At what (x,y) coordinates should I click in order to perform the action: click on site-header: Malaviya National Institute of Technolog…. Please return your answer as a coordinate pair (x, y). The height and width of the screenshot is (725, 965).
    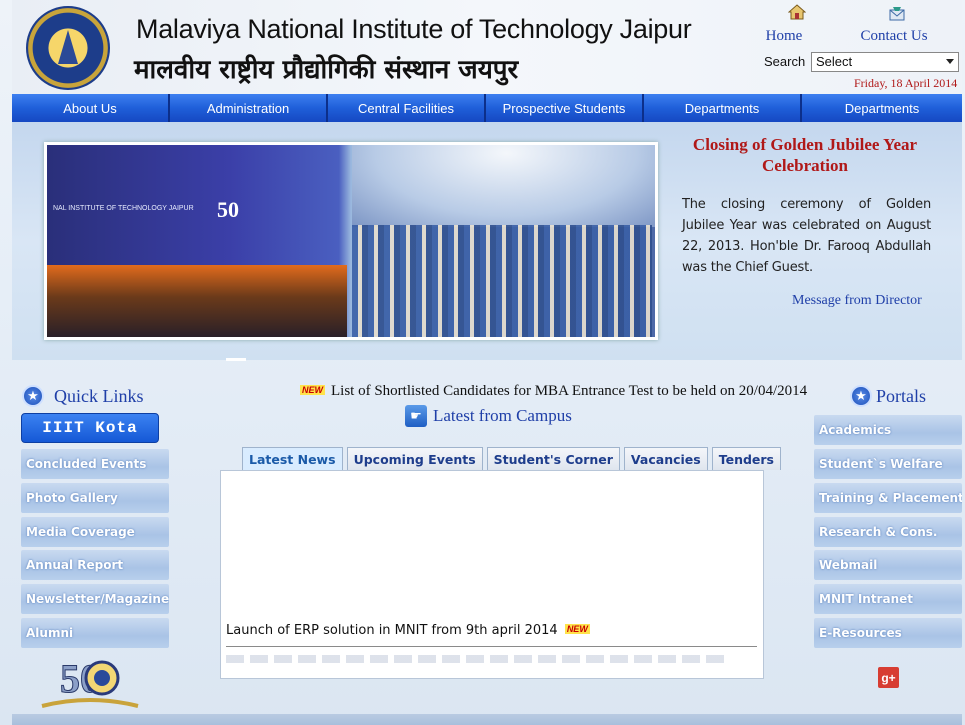
    Looking at the image, I should click on (487, 47).